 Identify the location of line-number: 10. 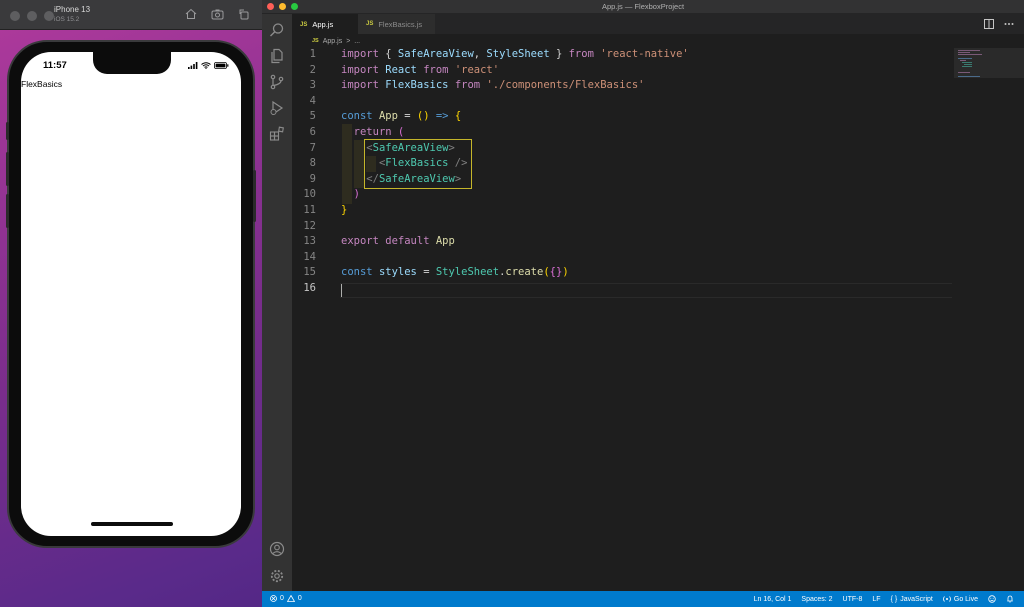
(309, 194).